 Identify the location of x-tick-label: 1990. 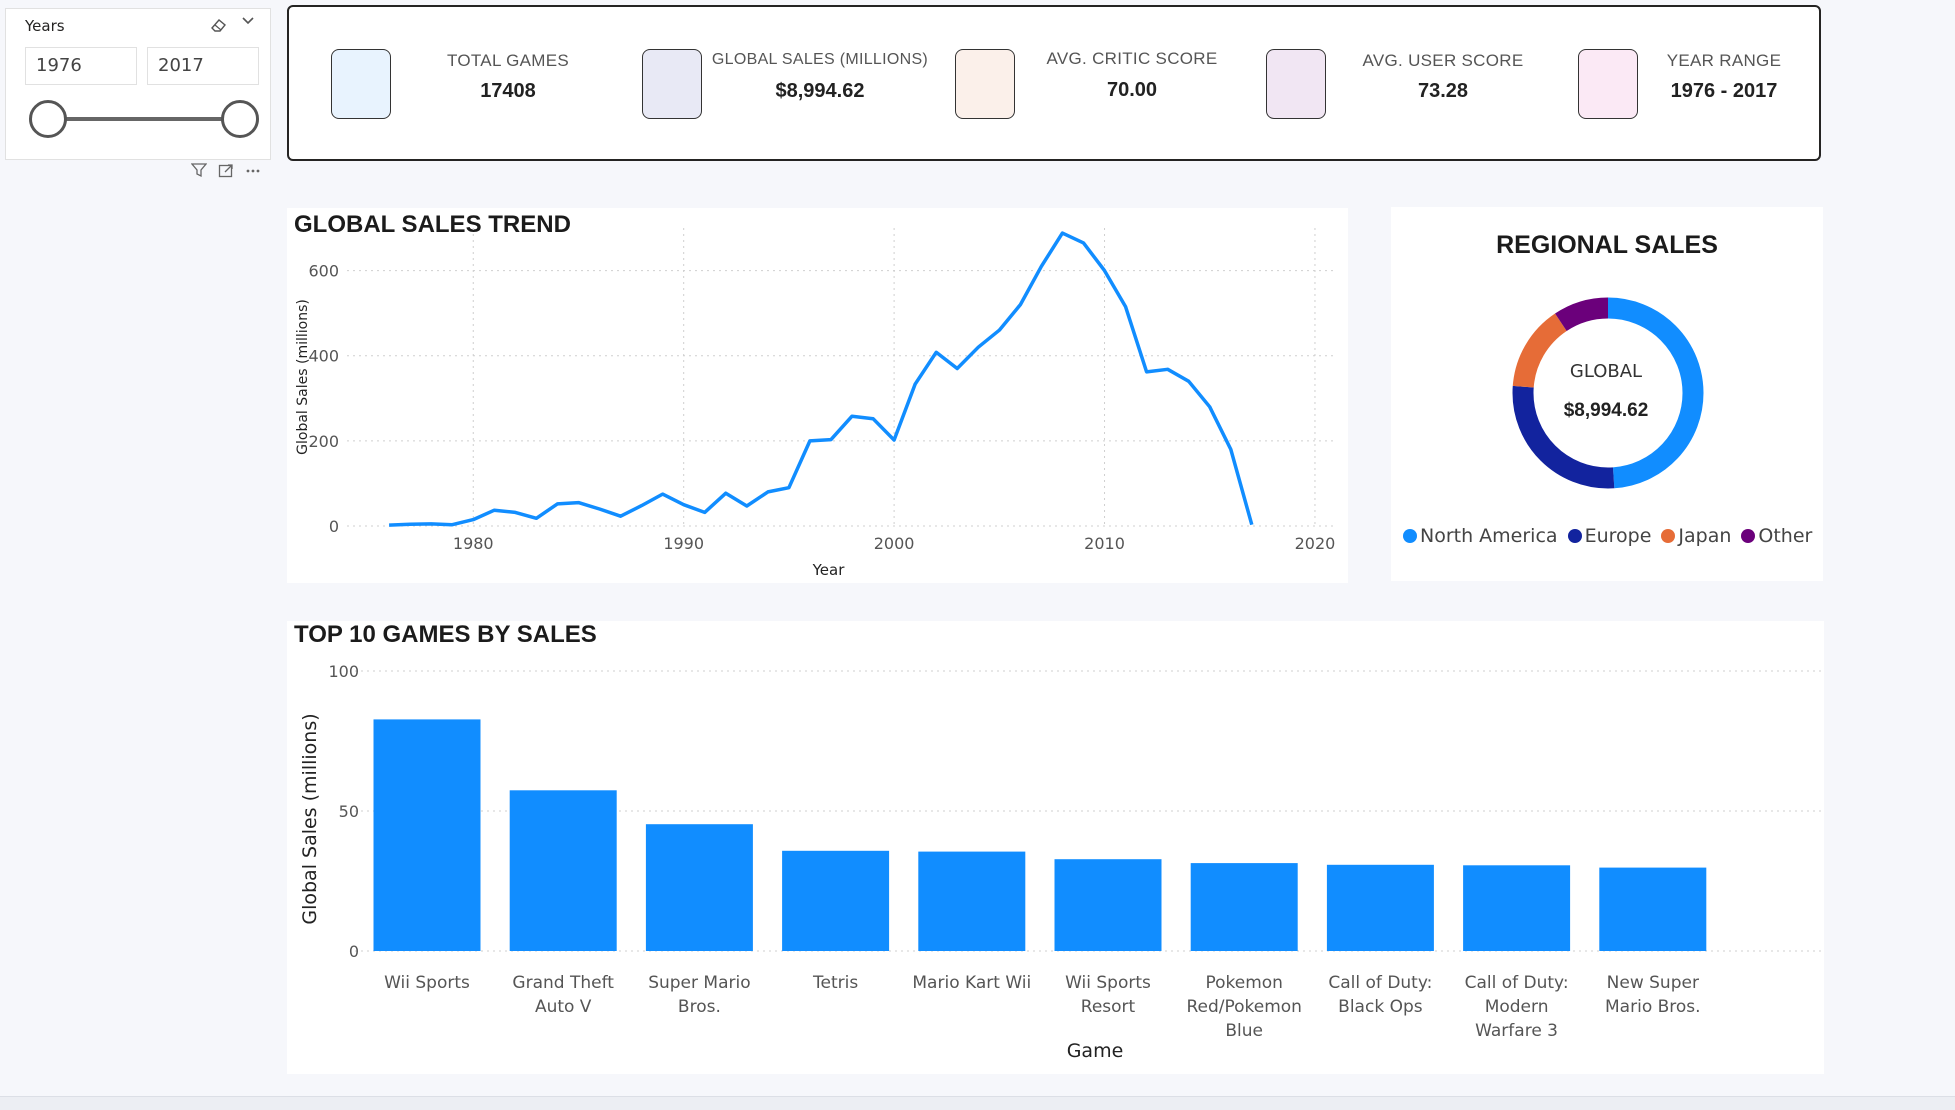
(683, 543).